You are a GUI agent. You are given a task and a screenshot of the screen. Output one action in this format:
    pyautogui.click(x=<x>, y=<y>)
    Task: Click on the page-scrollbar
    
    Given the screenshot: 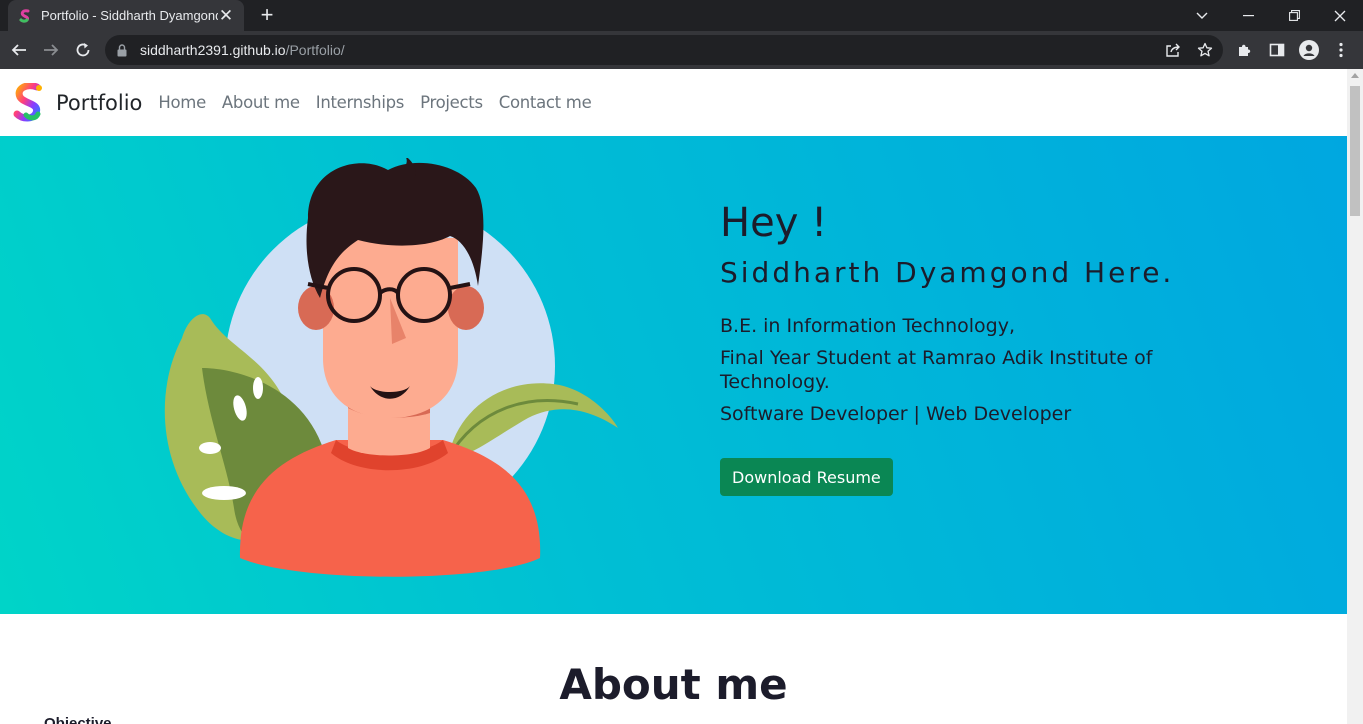 What is the action you would take?
    pyautogui.click(x=1355, y=396)
    